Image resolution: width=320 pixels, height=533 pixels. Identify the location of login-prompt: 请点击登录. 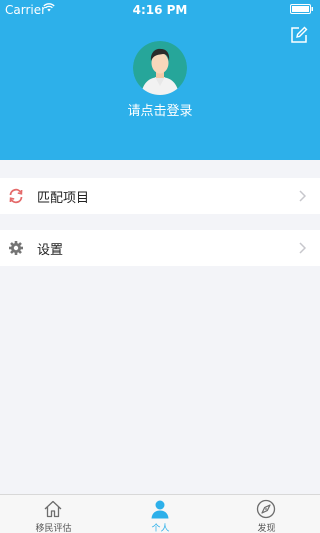
(160, 109).